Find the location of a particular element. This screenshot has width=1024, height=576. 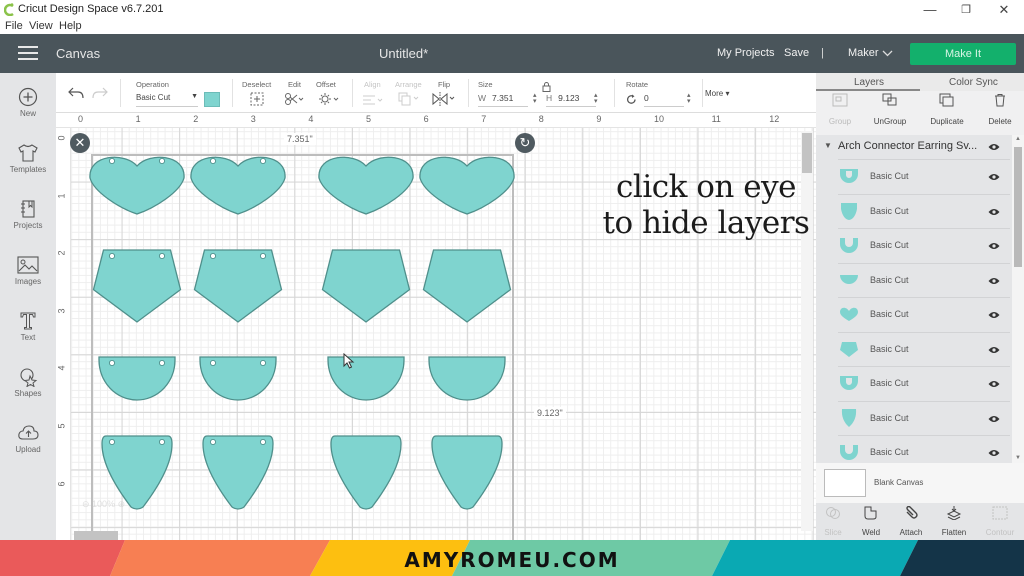

save-button: Save is located at coordinates (796, 53).